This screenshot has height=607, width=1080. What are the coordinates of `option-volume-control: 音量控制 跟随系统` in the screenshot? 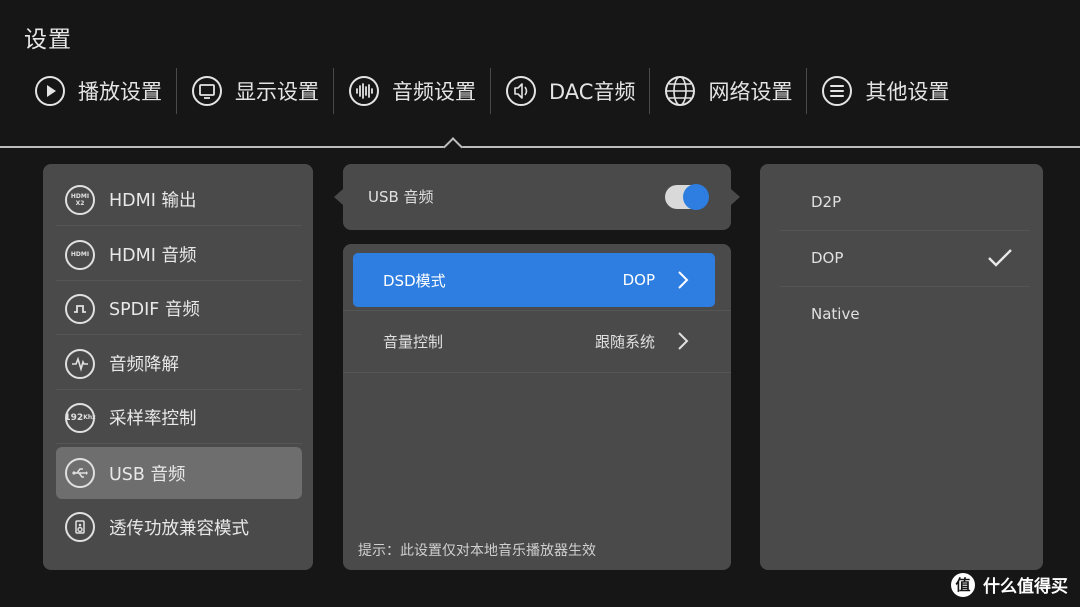 It's located at (534, 341).